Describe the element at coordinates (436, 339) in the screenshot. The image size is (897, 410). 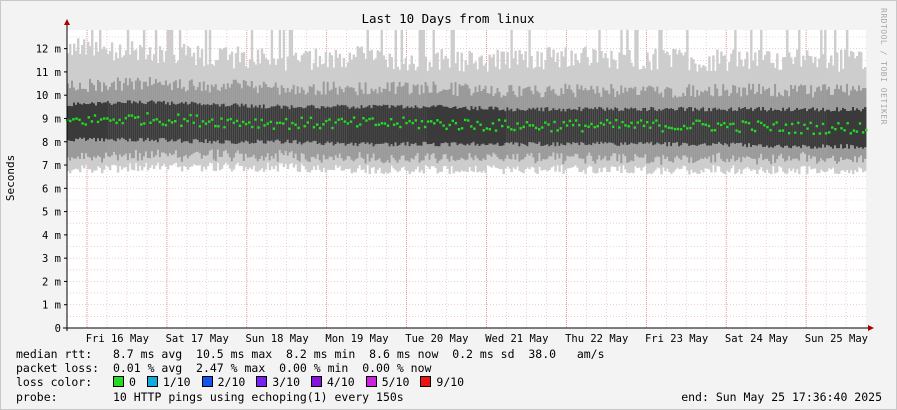
I see `x-tick-label: Tue 20 May` at that location.